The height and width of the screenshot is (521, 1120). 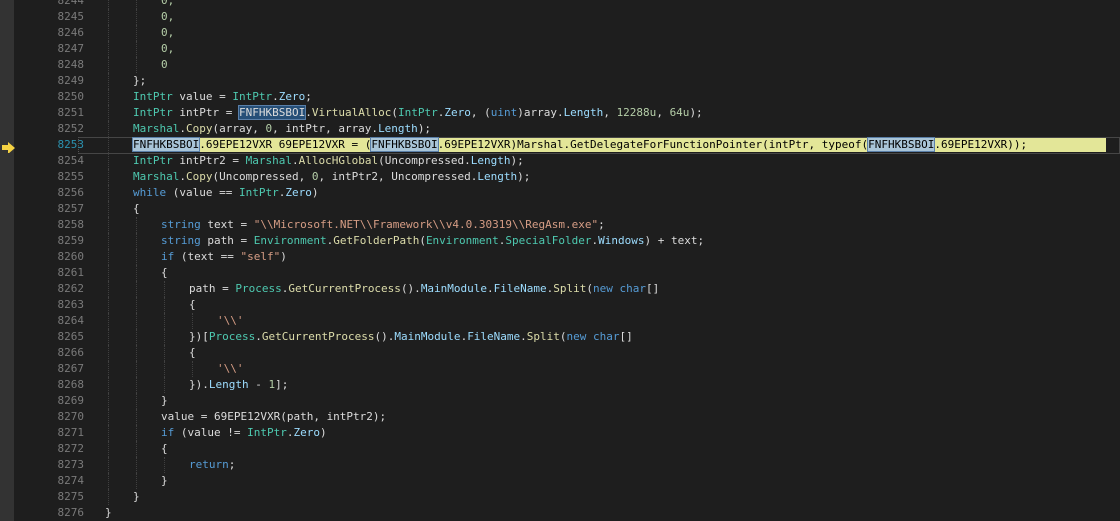 What do you see at coordinates (560, 401) in the screenshot?
I see `code-line: 8269}` at bounding box center [560, 401].